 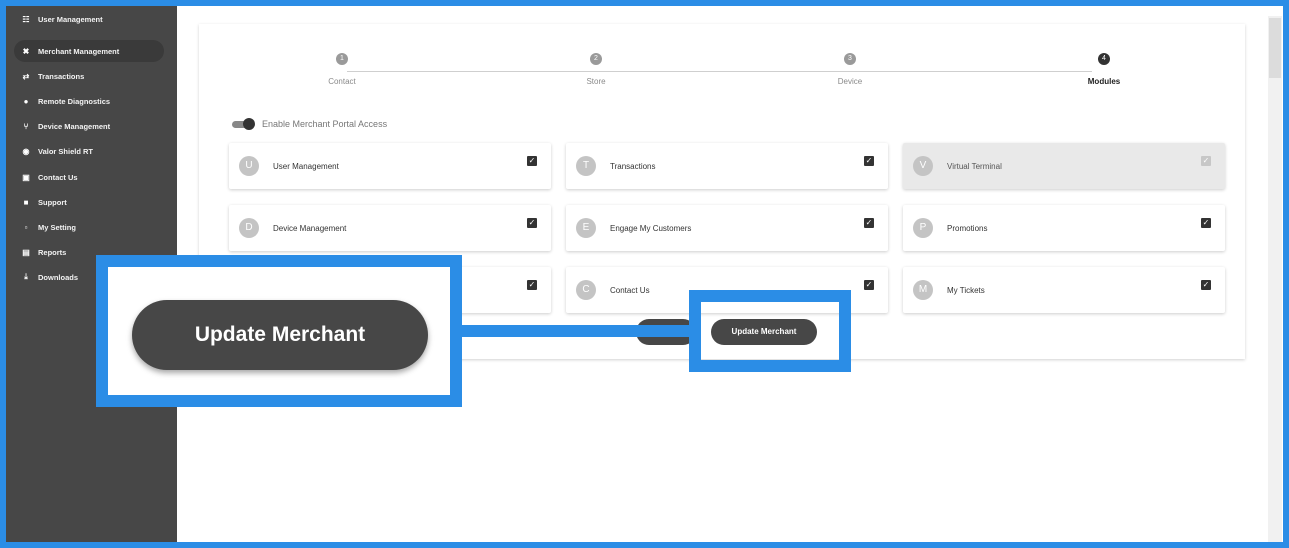 What do you see at coordinates (70, 19) in the screenshot?
I see `sidebar-item-label: User Management` at bounding box center [70, 19].